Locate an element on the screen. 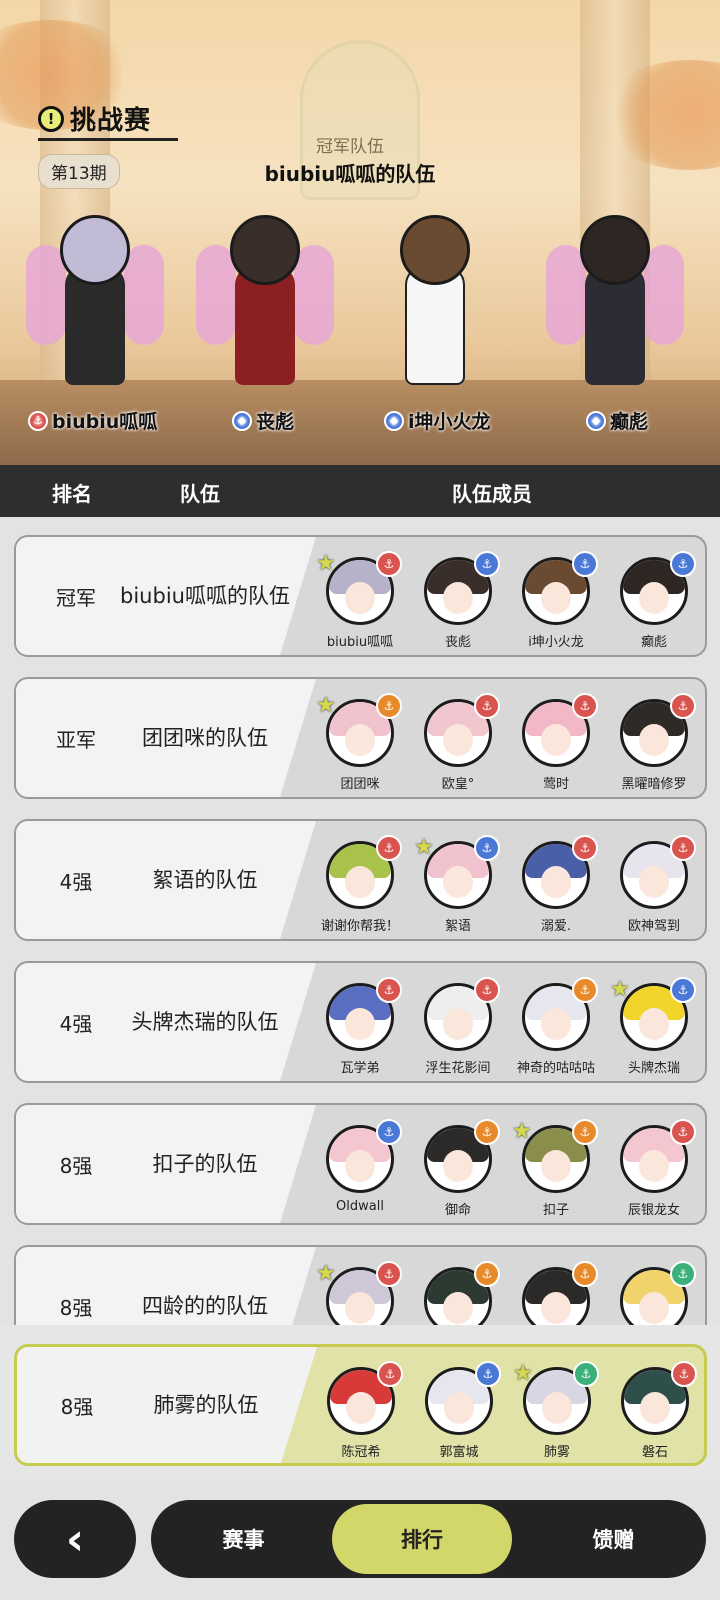  team-name: biubiu呱呱的队伍 is located at coordinates (205, 596).